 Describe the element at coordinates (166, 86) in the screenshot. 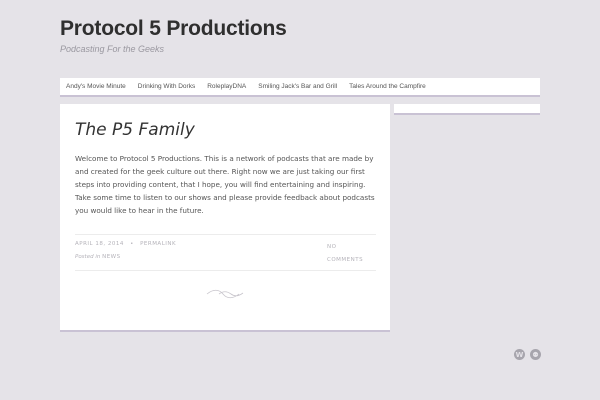

I see `nav-item-drinking-with-dorks: Drinking With Dorks` at that location.